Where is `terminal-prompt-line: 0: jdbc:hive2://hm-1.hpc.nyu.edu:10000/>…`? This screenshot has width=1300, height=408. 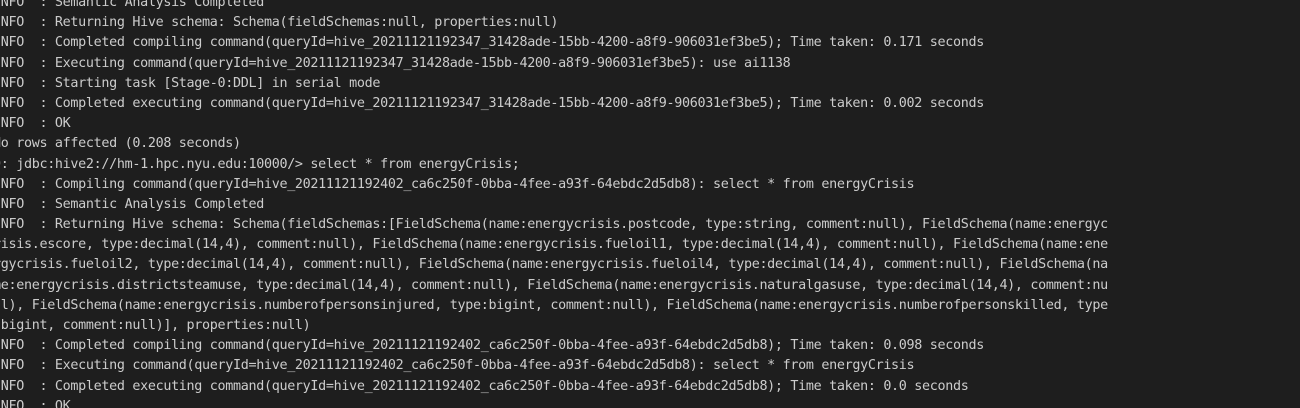
terminal-prompt-line: 0: jdbc:hive2://hm-1.hpc.nyu.edu:10000/>… is located at coordinates (260, 164).